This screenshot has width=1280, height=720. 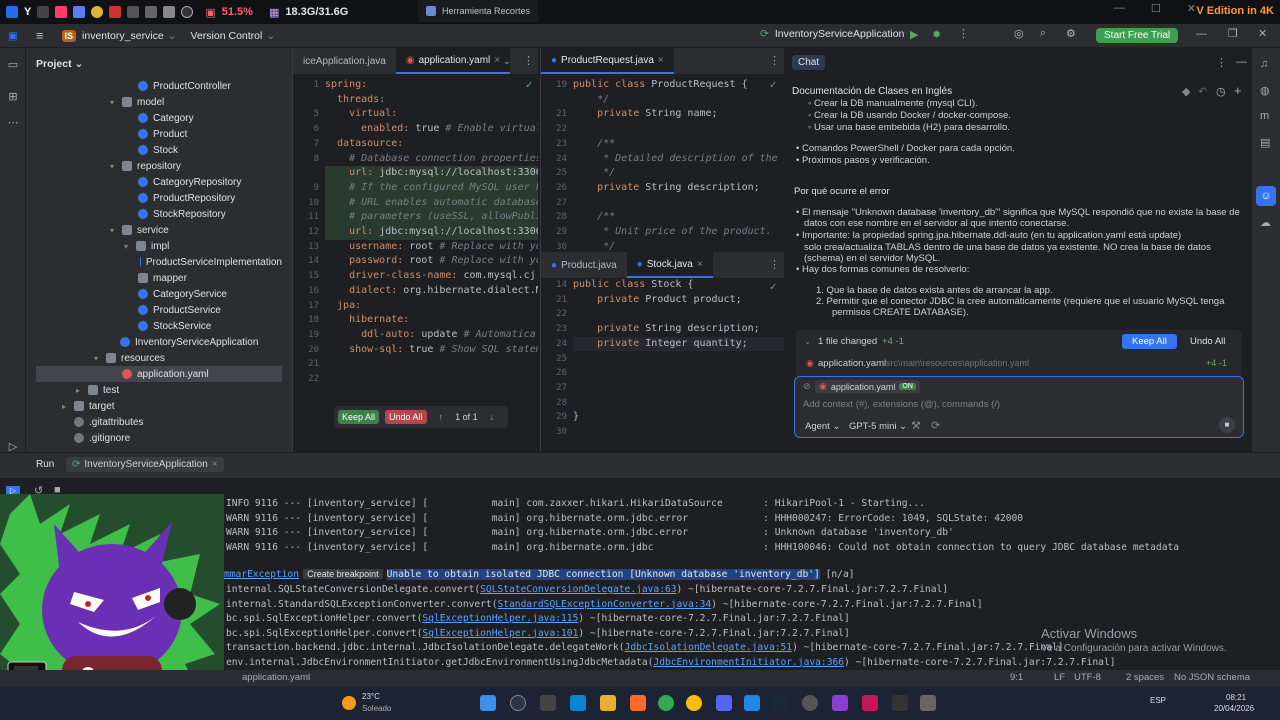 What do you see at coordinates (159, 342) in the screenshot?
I see `tree-item: InventoryServiceApplication` at bounding box center [159, 342].